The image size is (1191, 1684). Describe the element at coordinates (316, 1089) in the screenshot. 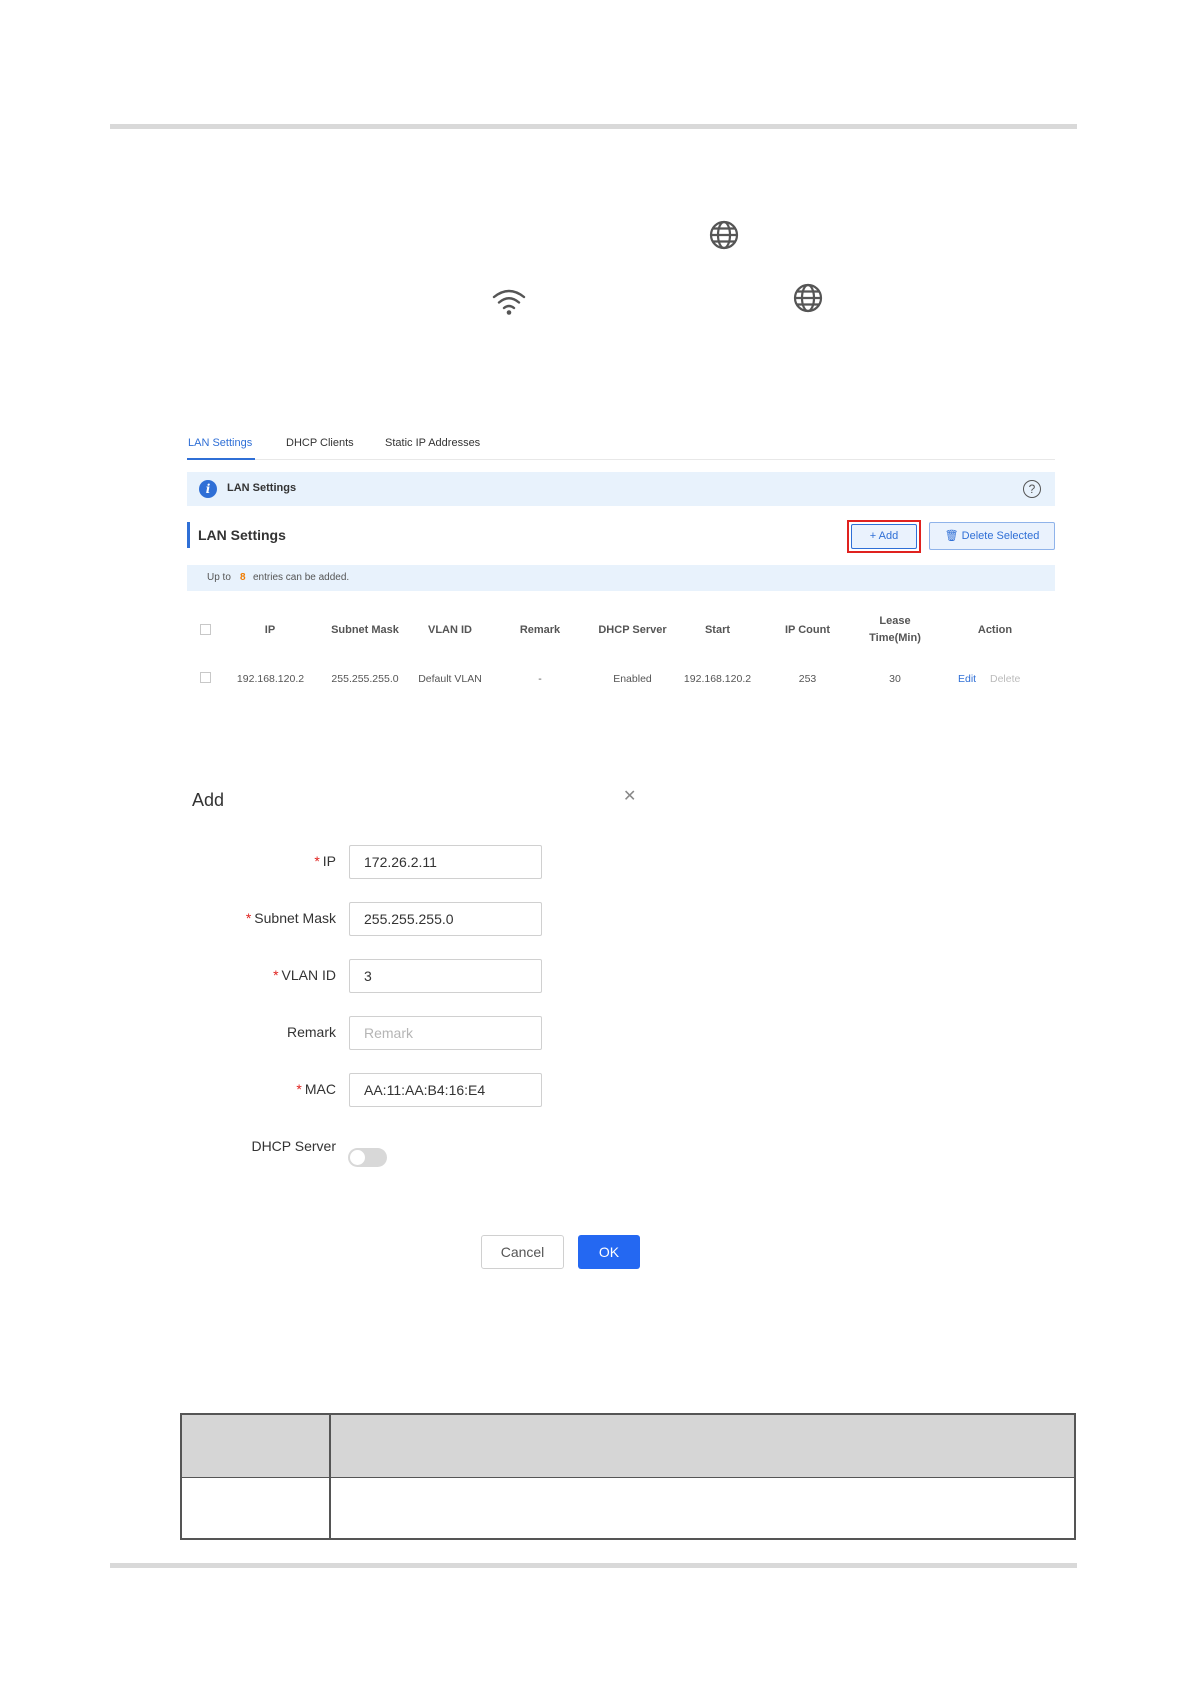

I see `mac-label: * MAC` at that location.